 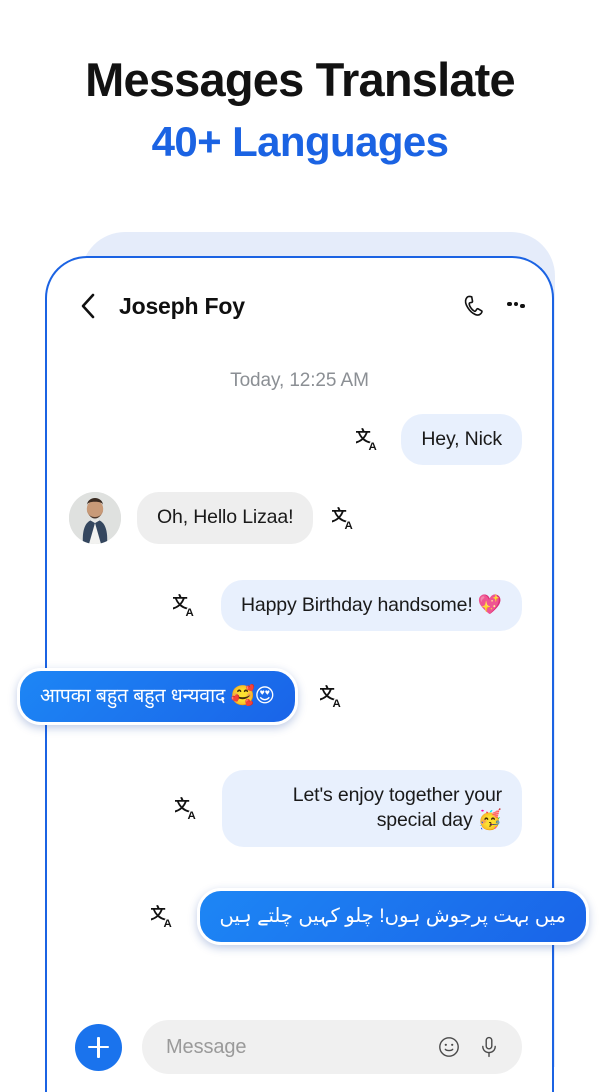 What do you see at coordinates (461, 440) in the screenshot?
I see `message-bubble: Hey, Nick` at bounding box center [461, 440].